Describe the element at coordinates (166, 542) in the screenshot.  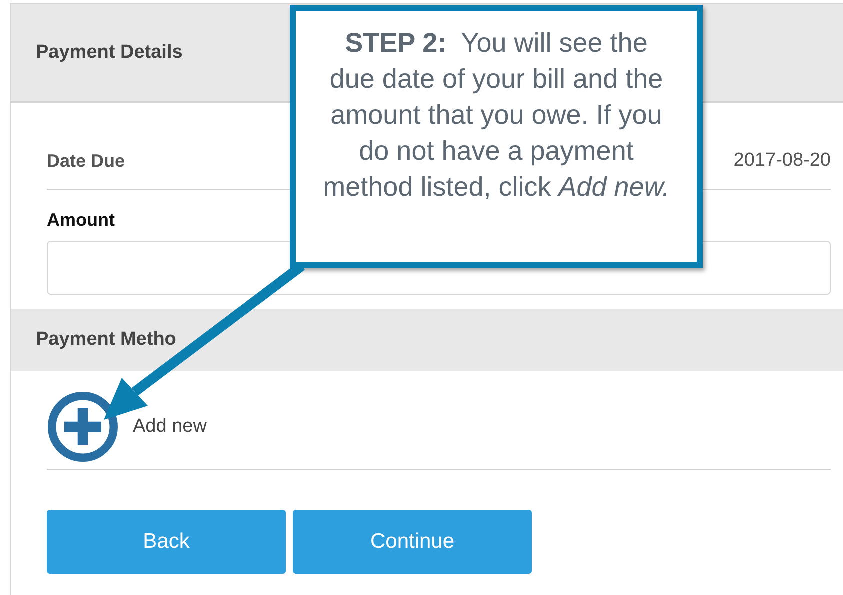
I see `action-button: Back` at that location.